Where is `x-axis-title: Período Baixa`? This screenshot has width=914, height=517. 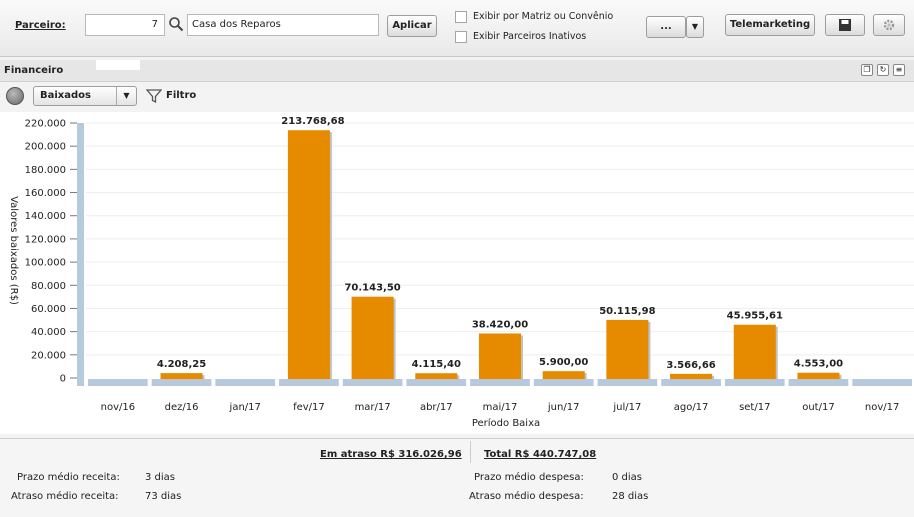 x-axis-title: Período Baixa is located at coordinates (506, 423).